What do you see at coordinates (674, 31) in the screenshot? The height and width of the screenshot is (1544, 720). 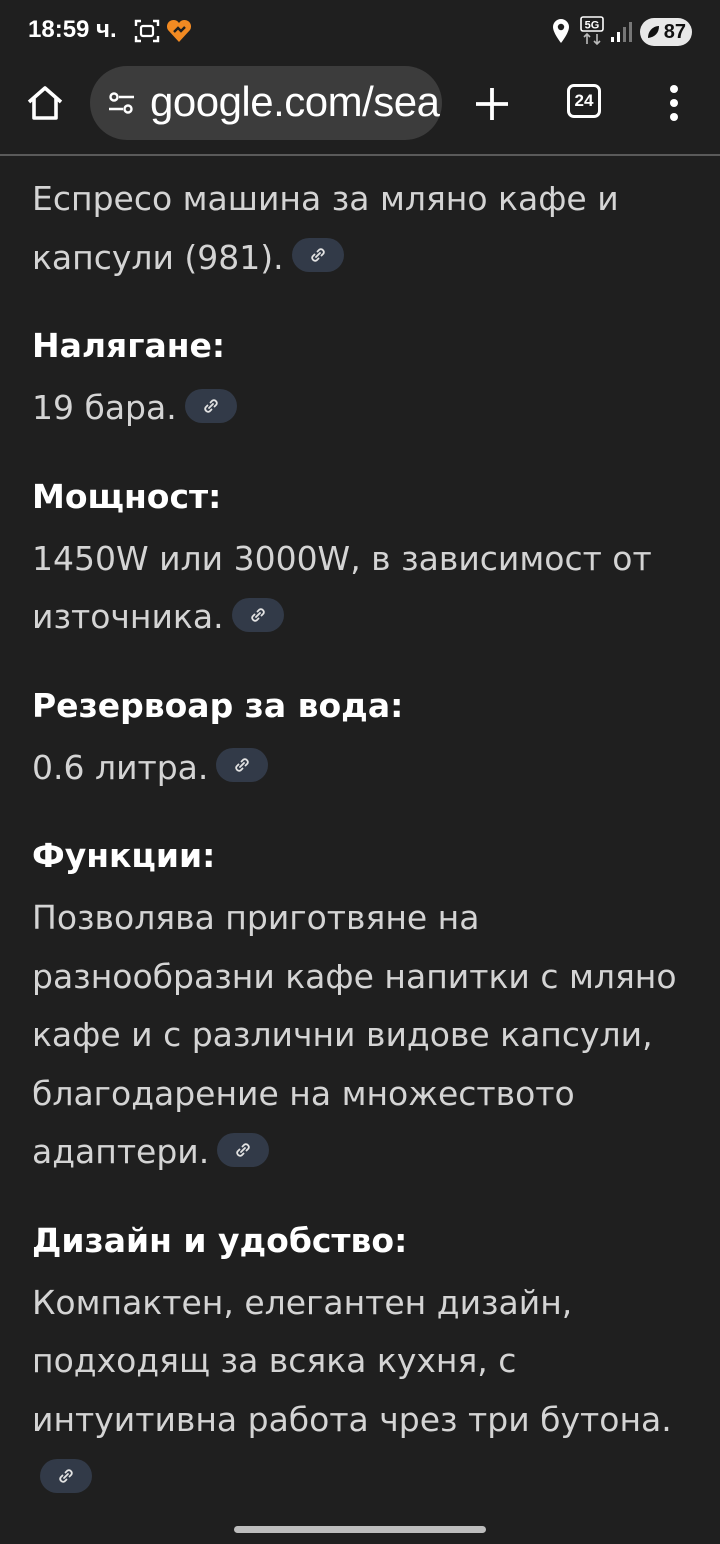 I see `battery-level: 87` at bounding box center [674, 31].